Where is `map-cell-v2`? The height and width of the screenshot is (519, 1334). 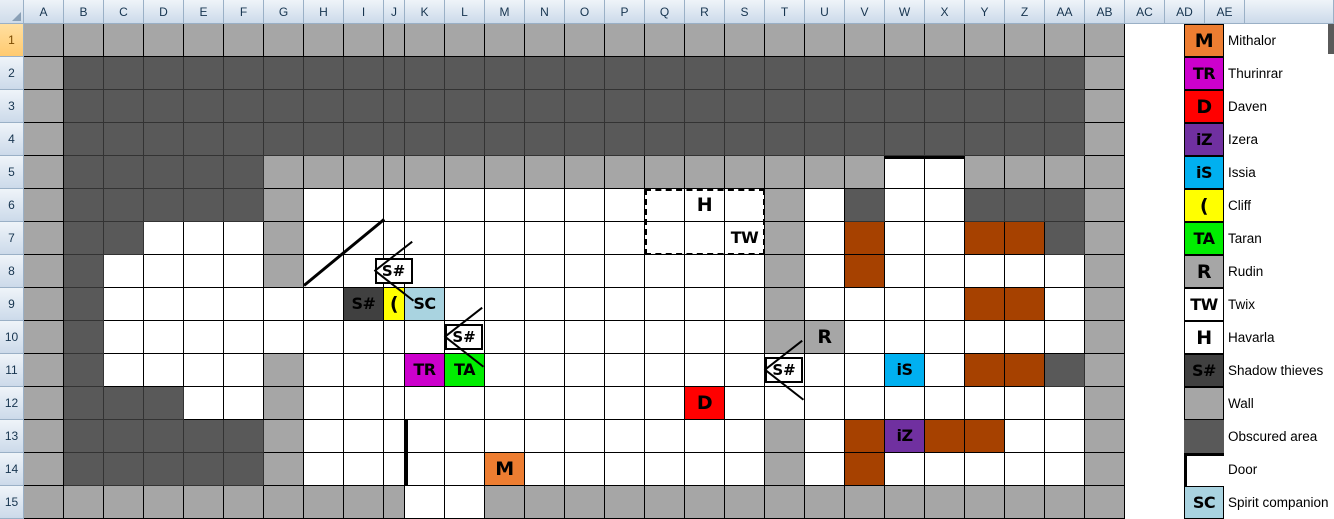
map-cell-v2 is located at coordinates (865, 73).